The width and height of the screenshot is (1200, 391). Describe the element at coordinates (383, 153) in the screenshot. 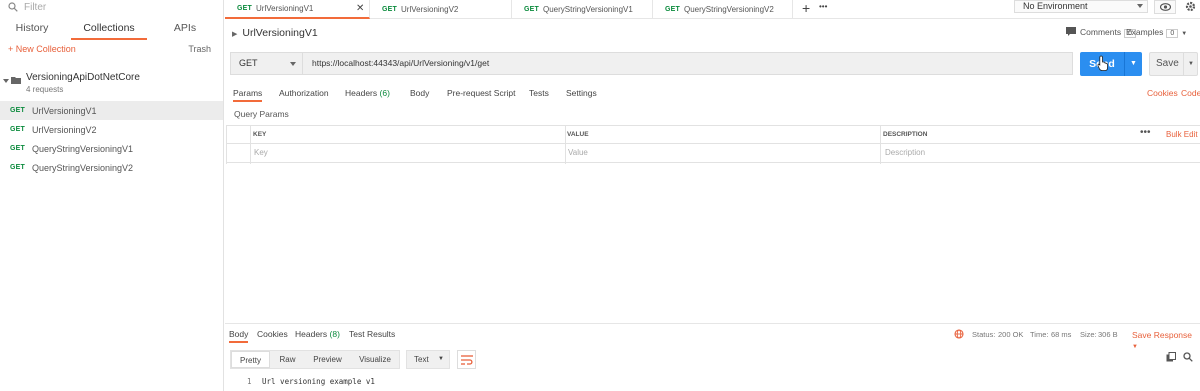

I see `key-input: Key` at that location.